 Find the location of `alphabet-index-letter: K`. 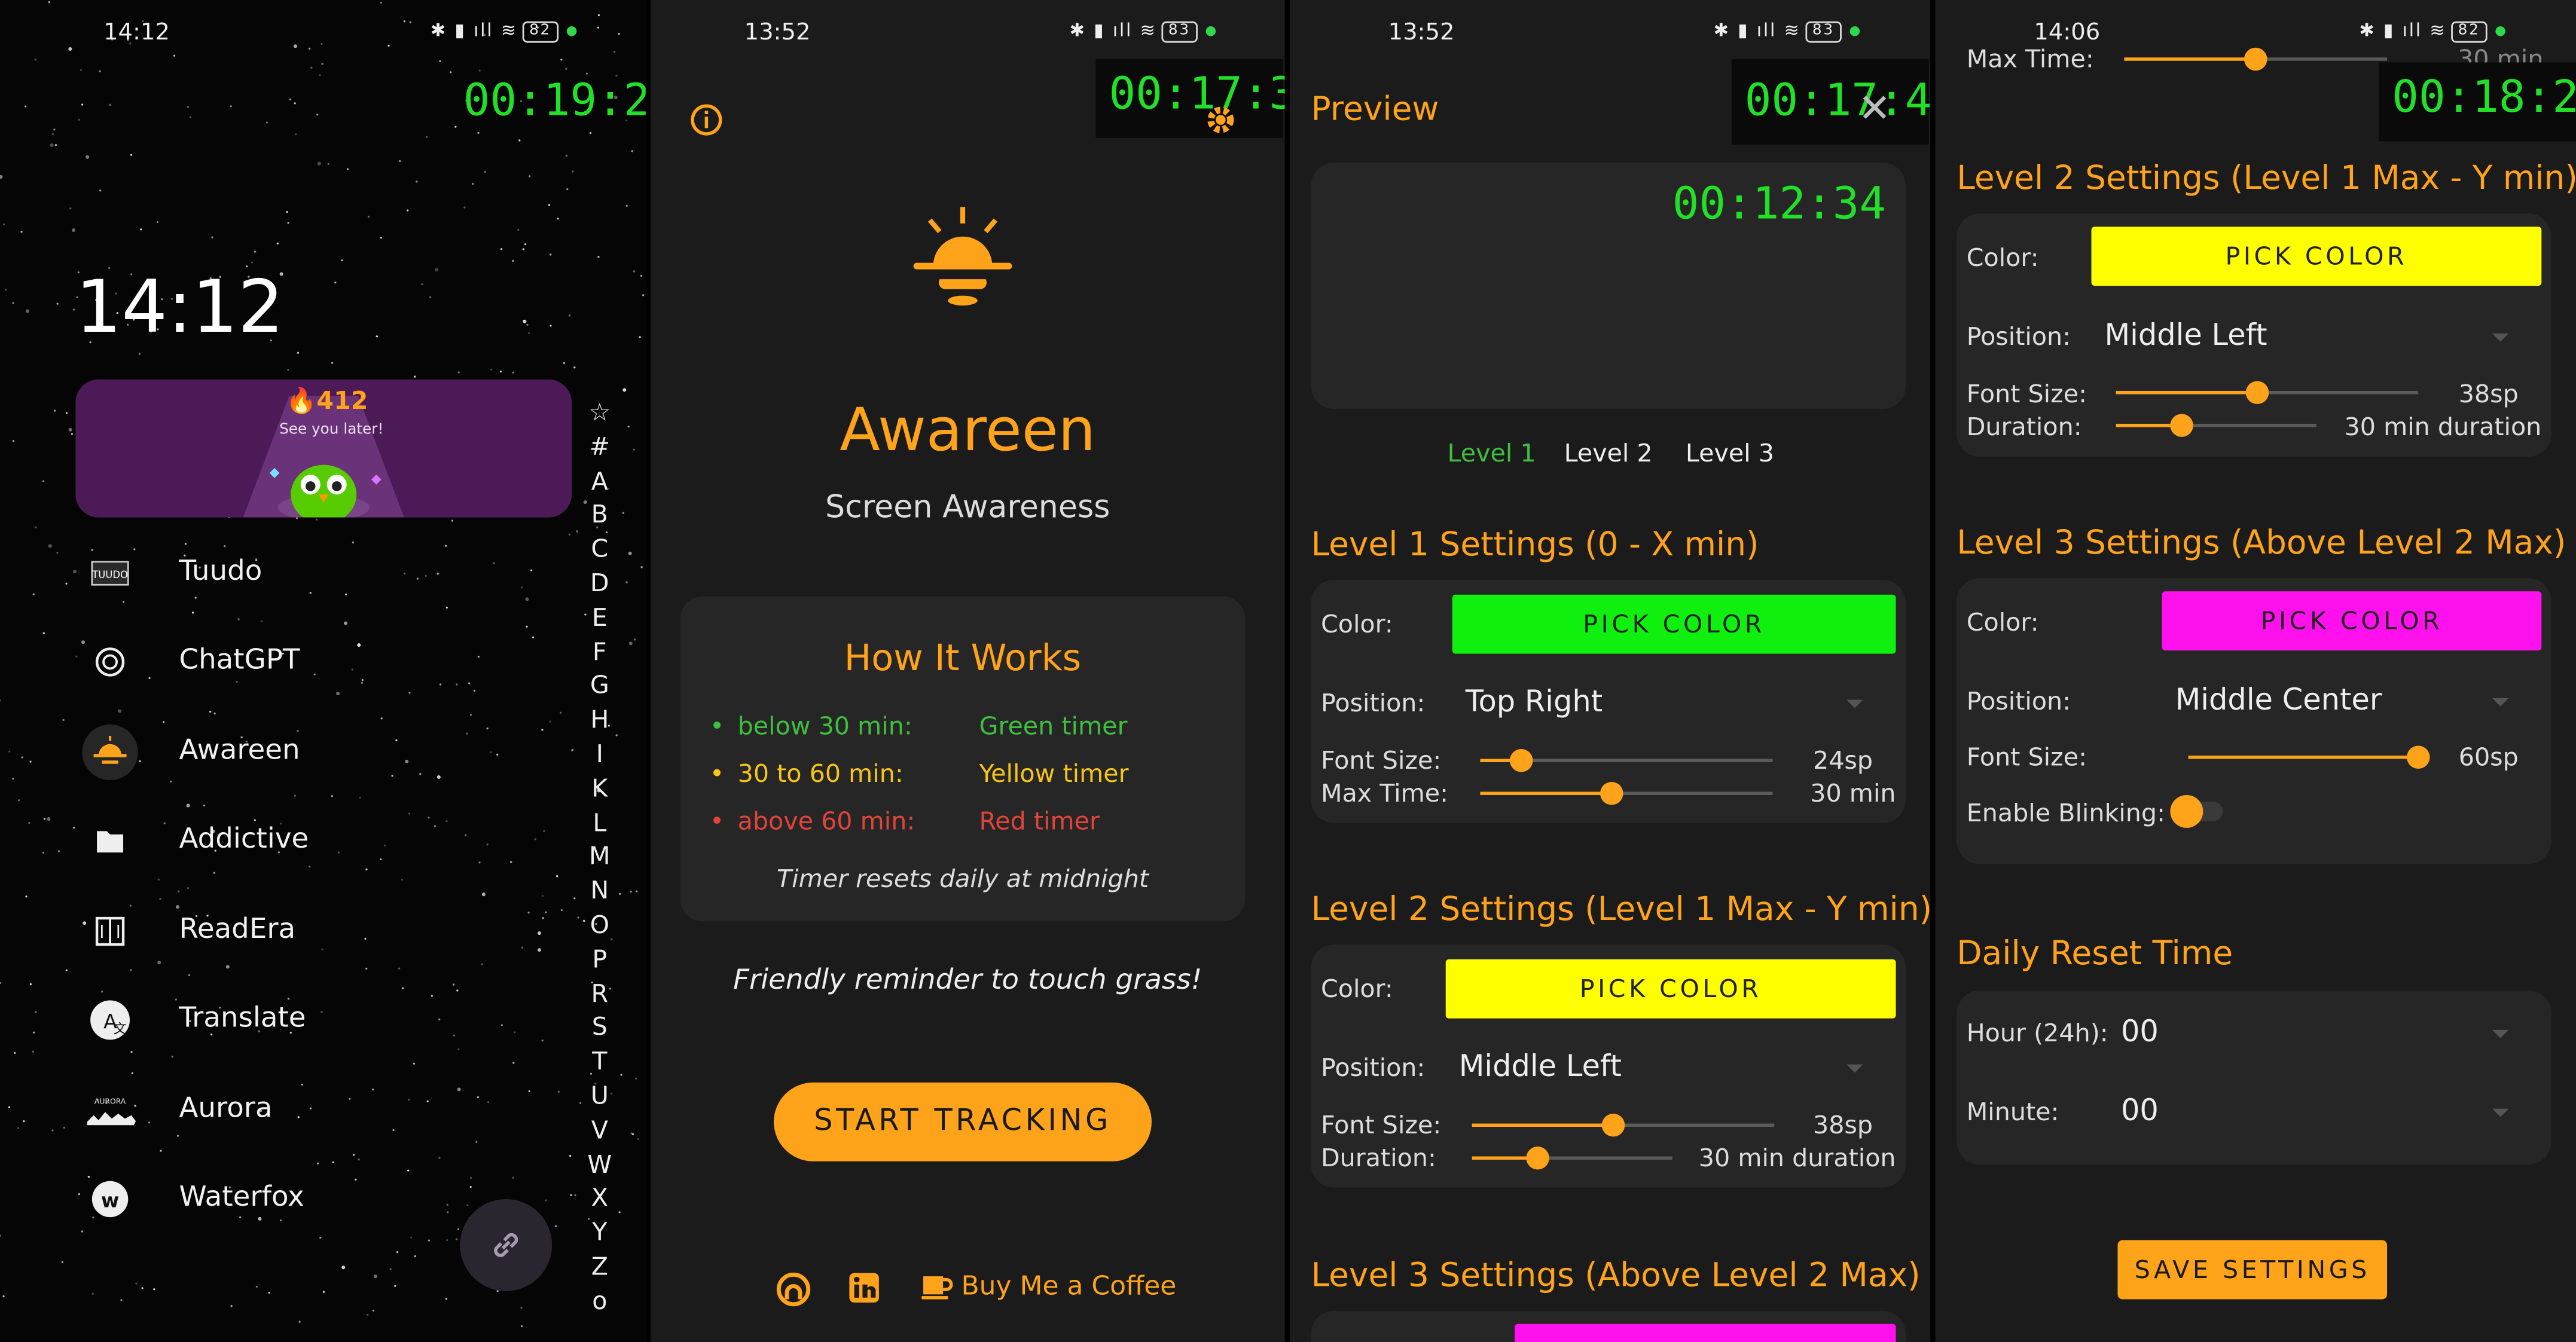

alphabet-index-letter: K is located at coordinates (599, 789).